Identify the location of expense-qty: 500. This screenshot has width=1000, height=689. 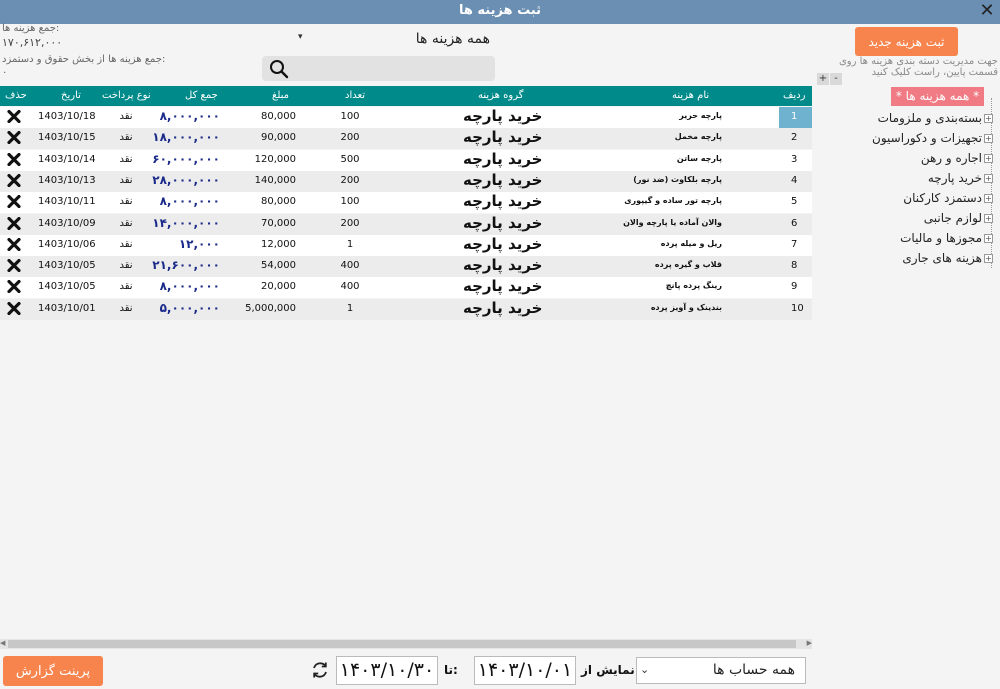
(350, 159).